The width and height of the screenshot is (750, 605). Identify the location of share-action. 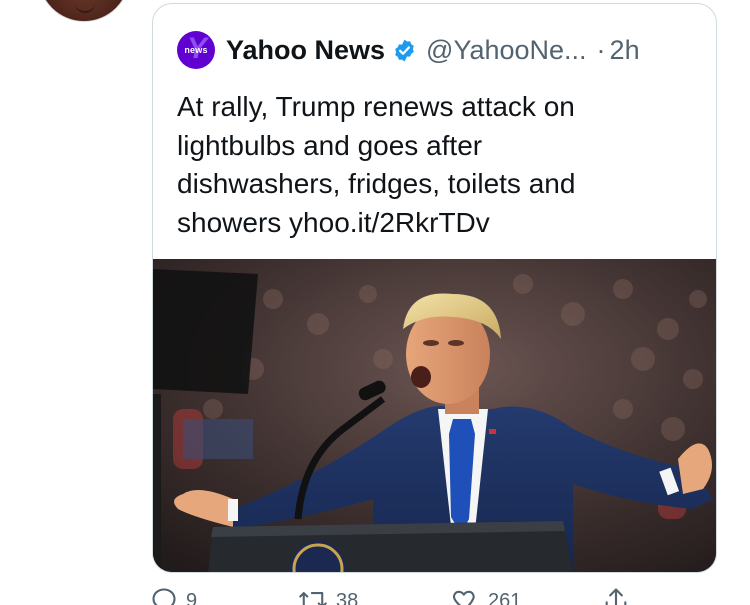
(616, 595).